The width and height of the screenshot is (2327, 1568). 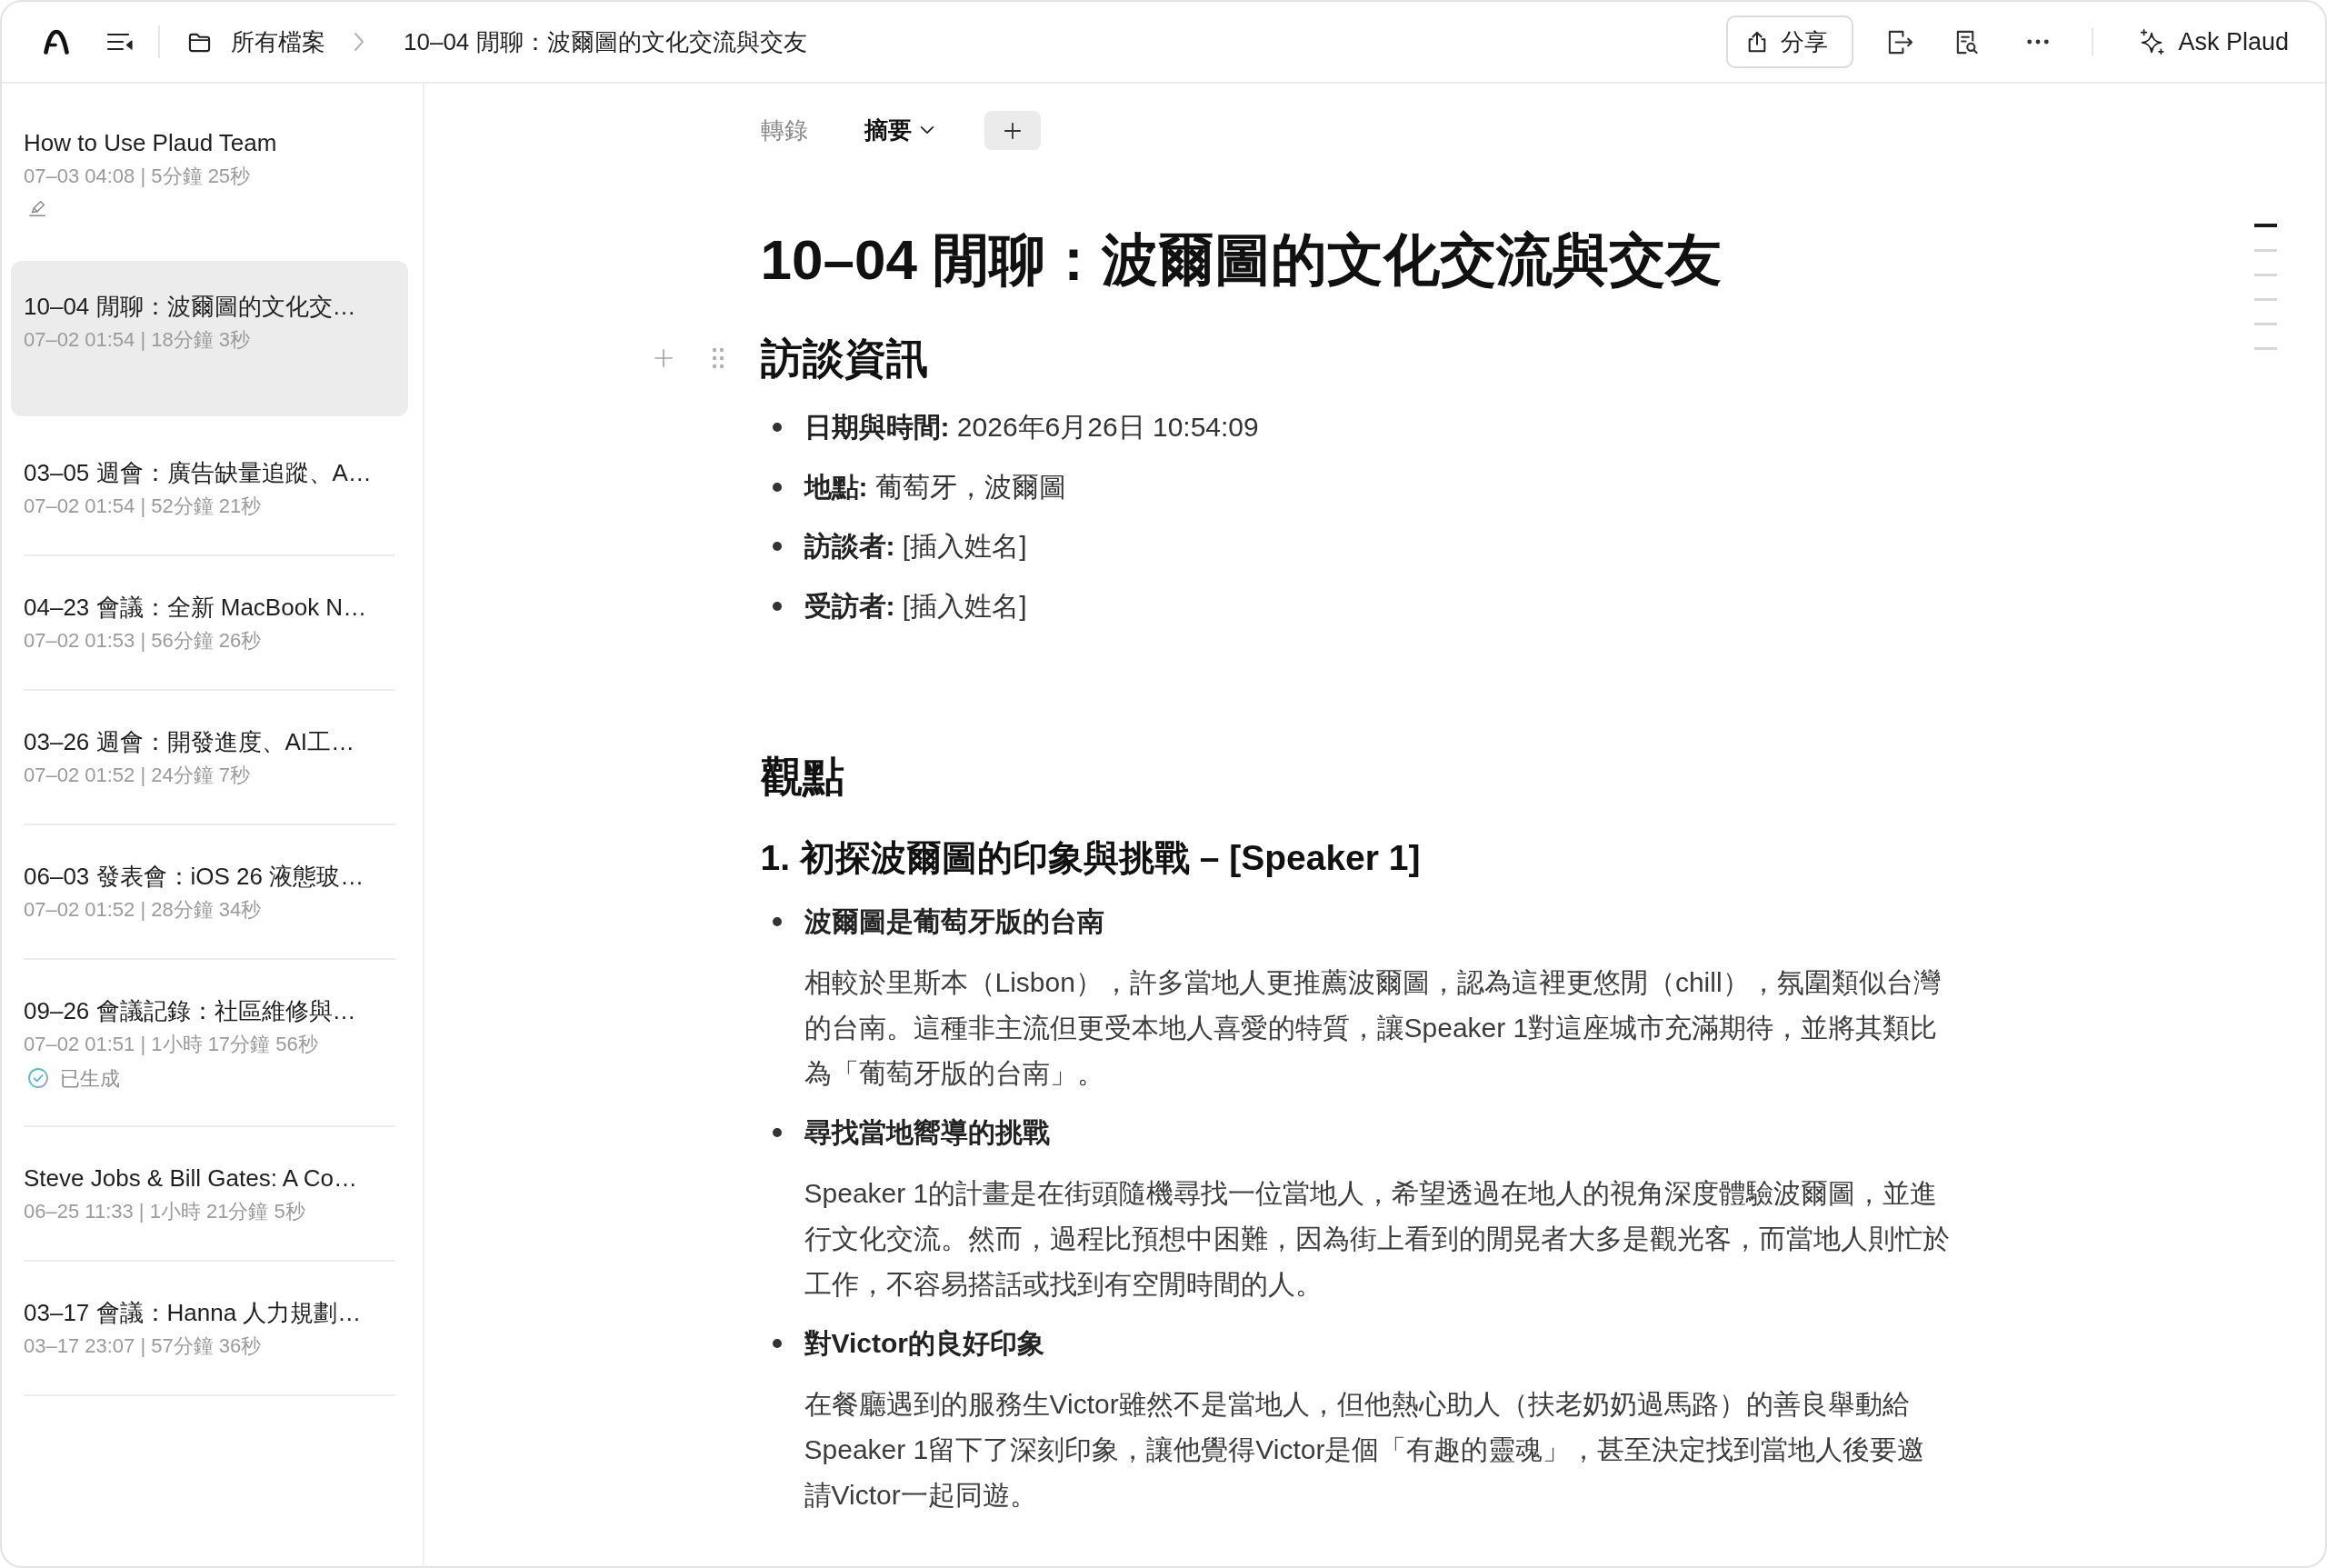 I want to click on check-circle-icon, so click(x=38, y=1078).